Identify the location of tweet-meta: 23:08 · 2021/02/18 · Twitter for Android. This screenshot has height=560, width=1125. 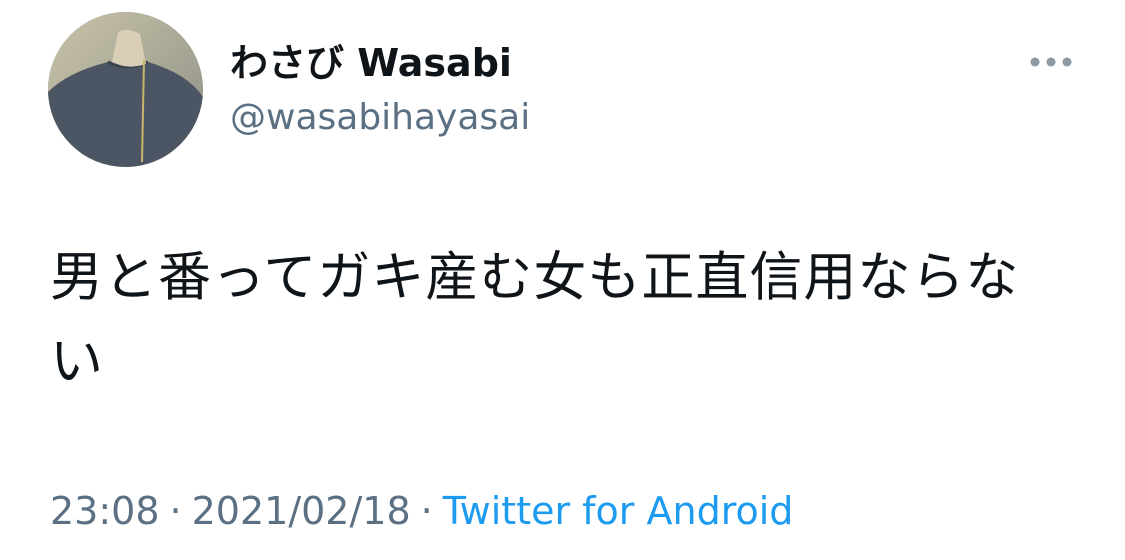
(421, 511).